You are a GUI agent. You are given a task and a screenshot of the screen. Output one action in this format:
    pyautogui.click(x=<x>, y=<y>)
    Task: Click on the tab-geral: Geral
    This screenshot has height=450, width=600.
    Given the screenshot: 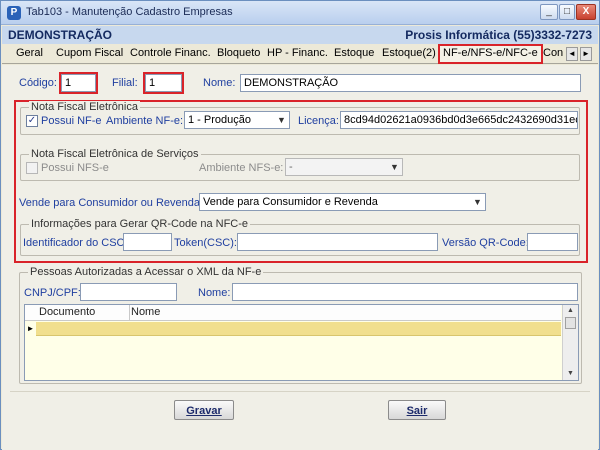 What is the action you would take?
    pyautogui.click(x=29, y=54)
    